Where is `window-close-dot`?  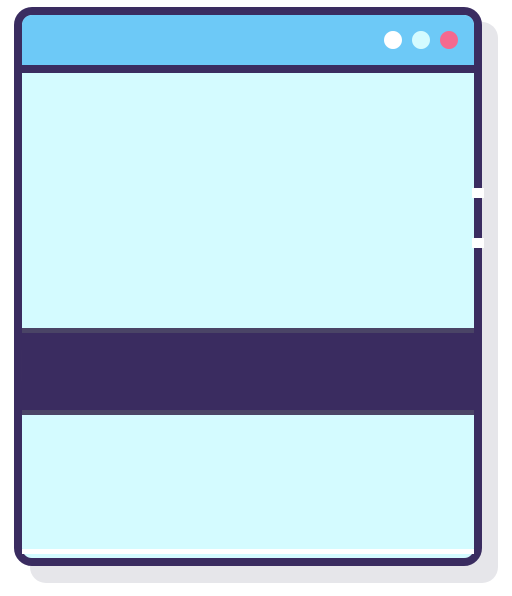 window-close-dot is located at coordinates (449, 40).